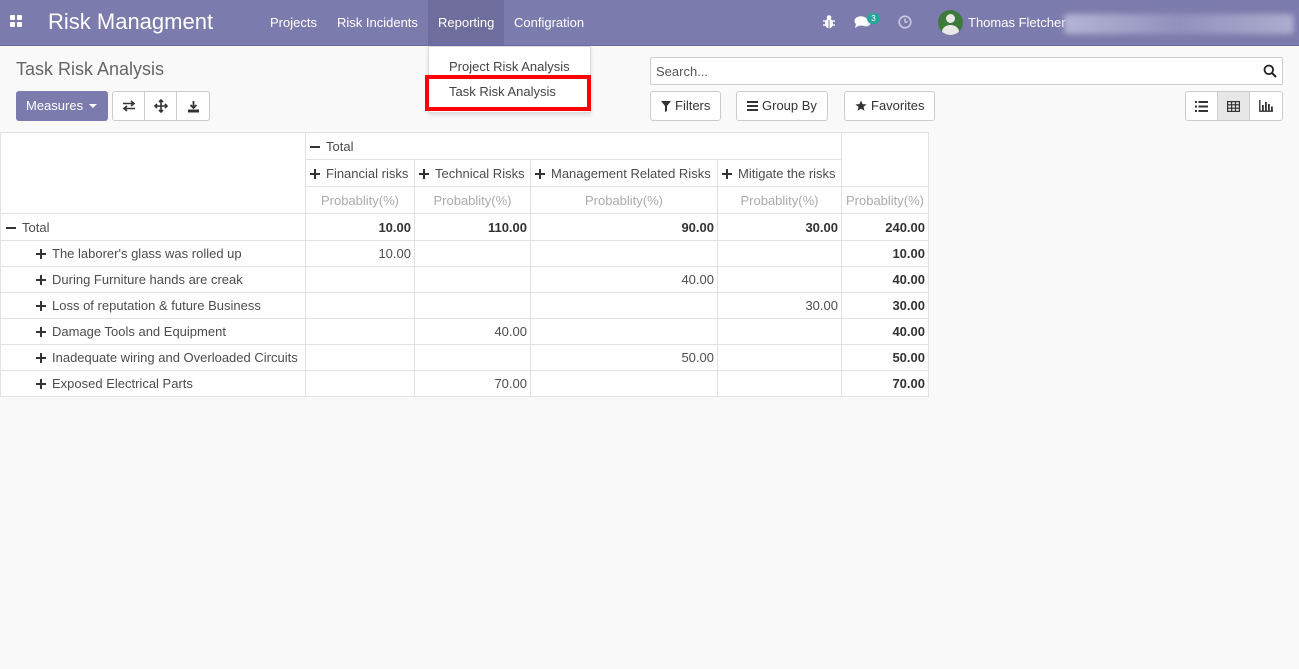  What do you see at coordinates (789, 105) in the screenshot?
I see `group-by-label: Group By` at bounding box center [789, 105].